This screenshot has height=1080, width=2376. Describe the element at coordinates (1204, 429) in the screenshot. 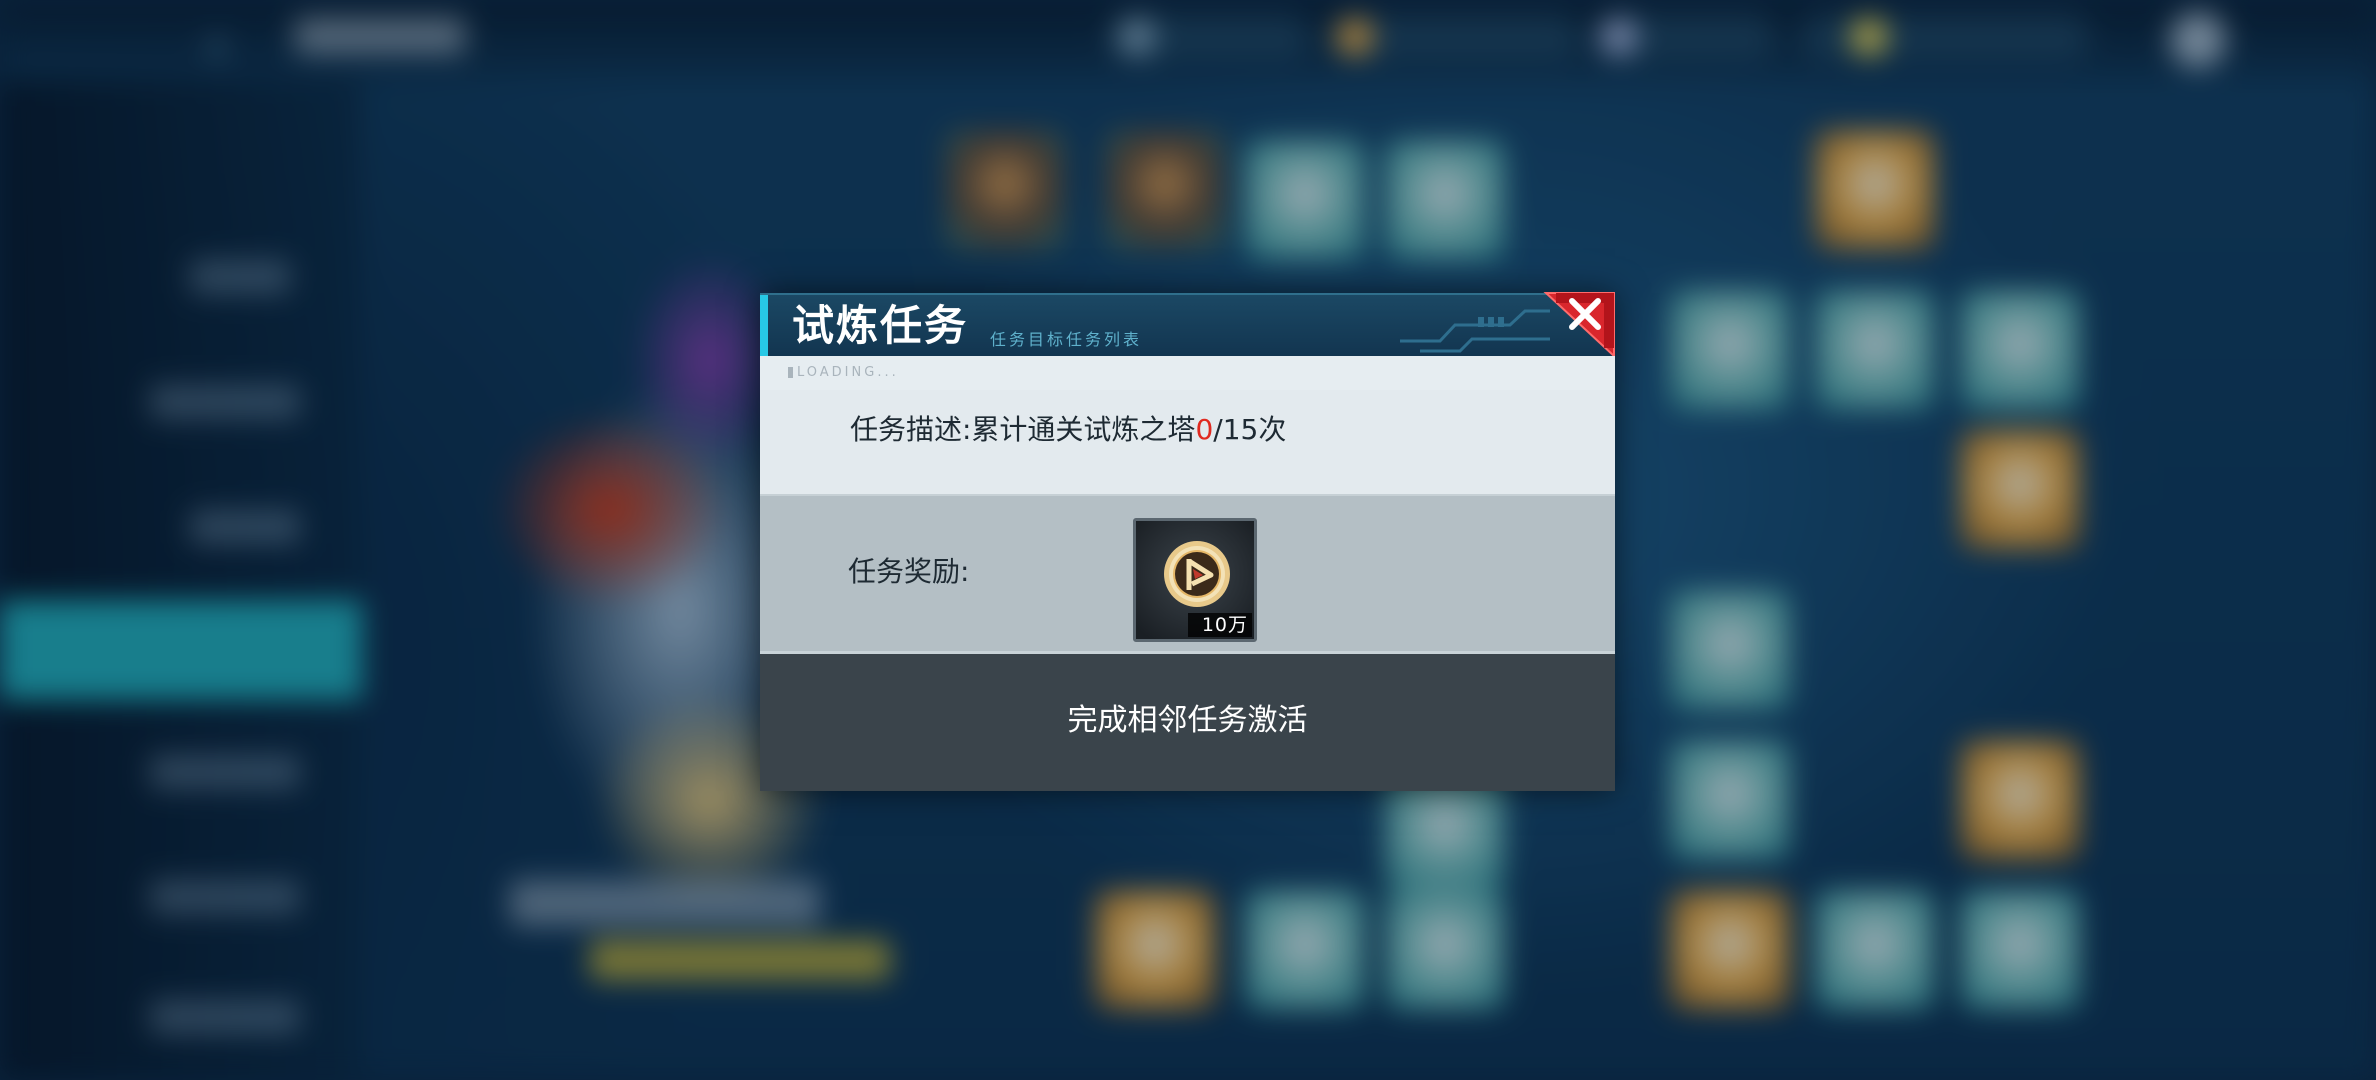

I see `progress-current: 0` at that location.